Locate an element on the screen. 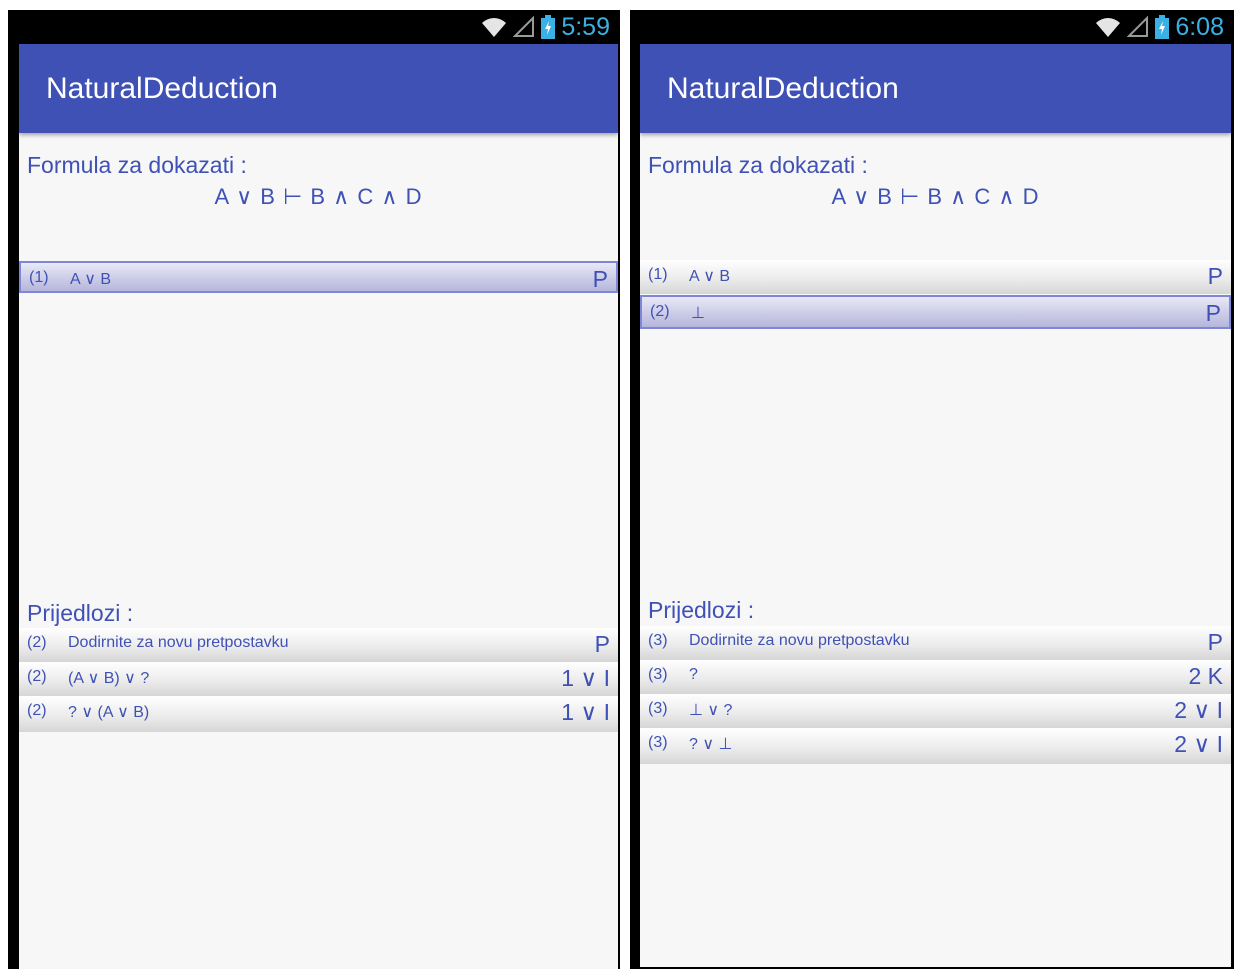  status-icons: 6:08 is located at coordinates (1159, 27).